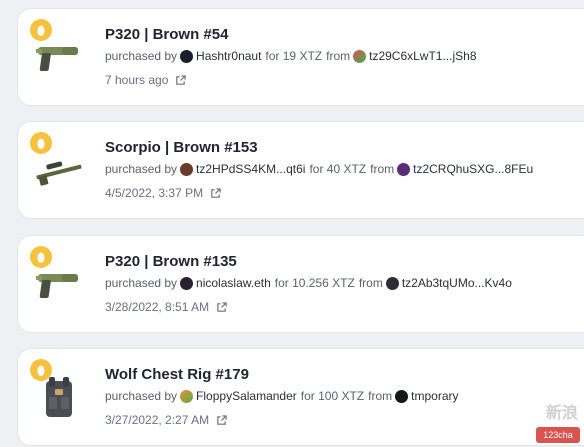  I want to click on timestamp: 3/27/2022, 2:27 AM, so click(166, 420).